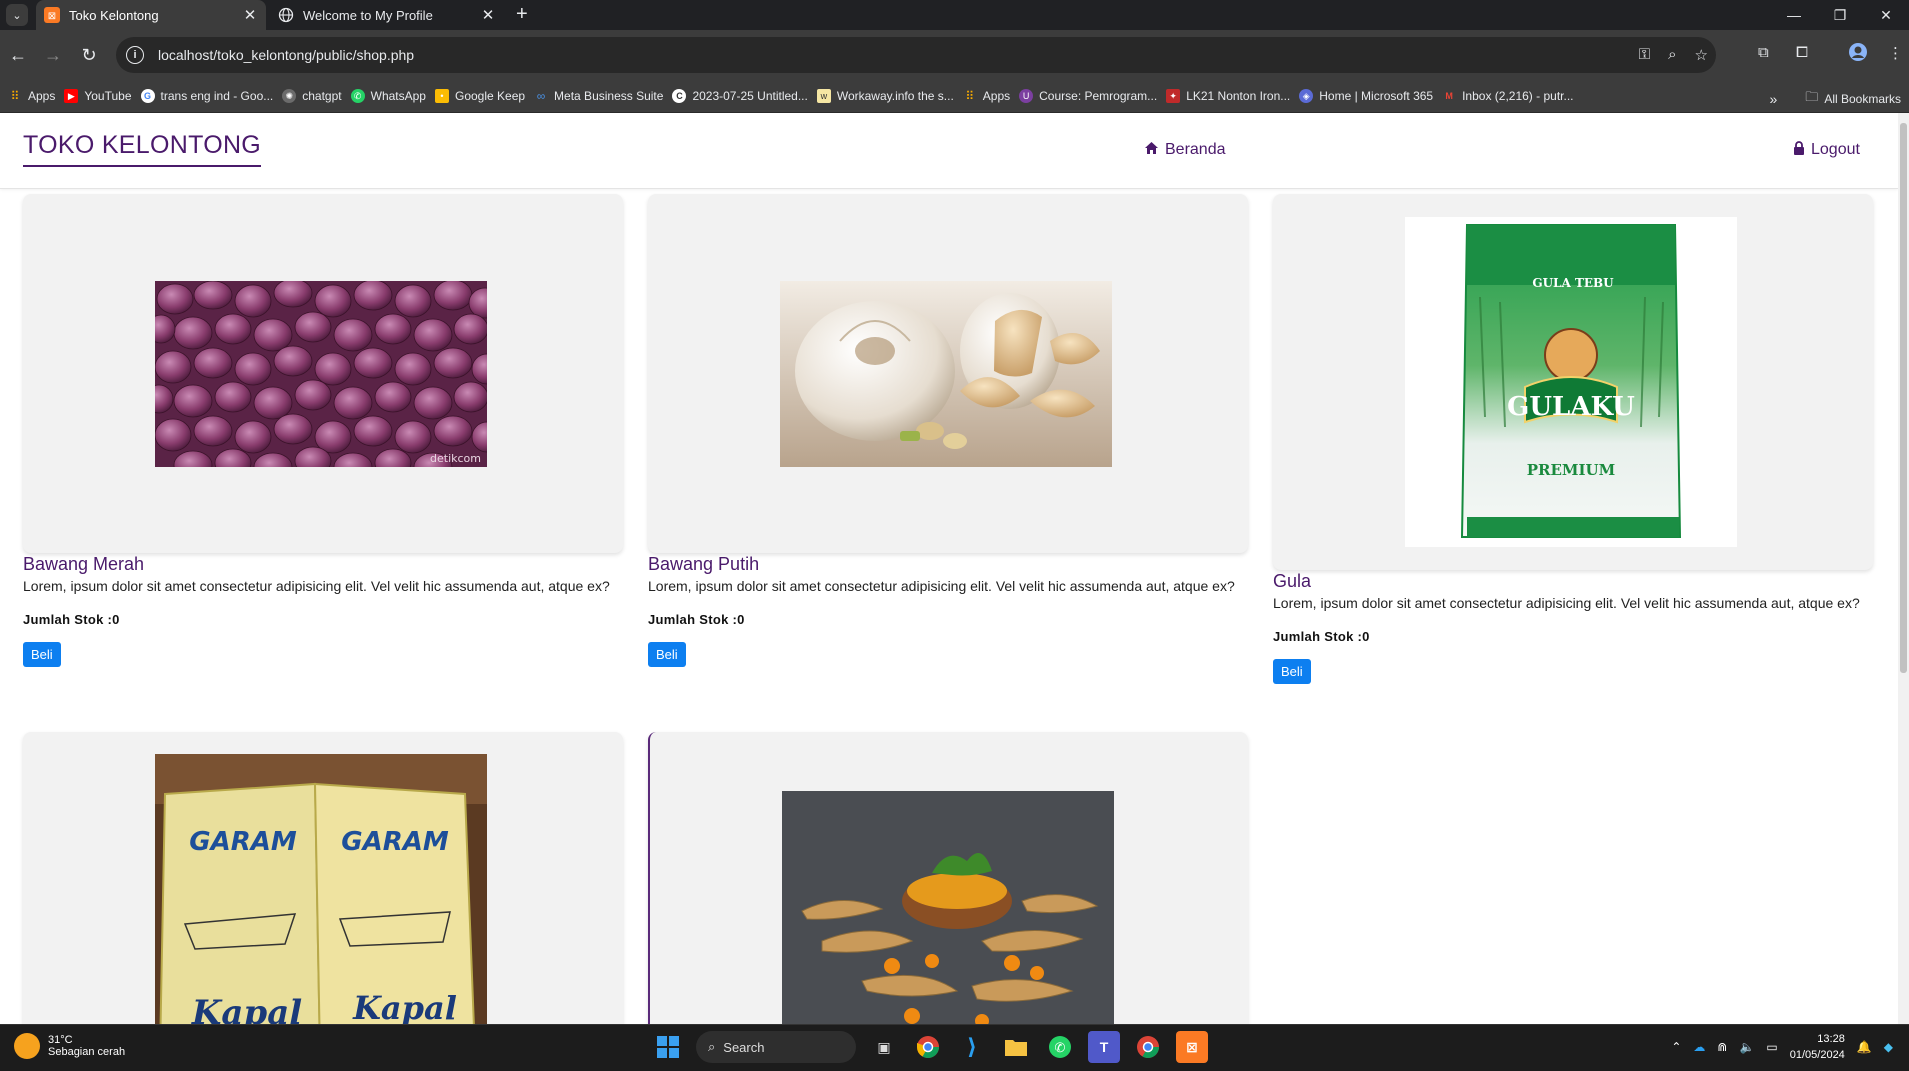 This screenshot has width=1909, height=1071. Describe the element at coordinates (541, 96) in the screenshot. I see `meta-icon: ∞` at that location.